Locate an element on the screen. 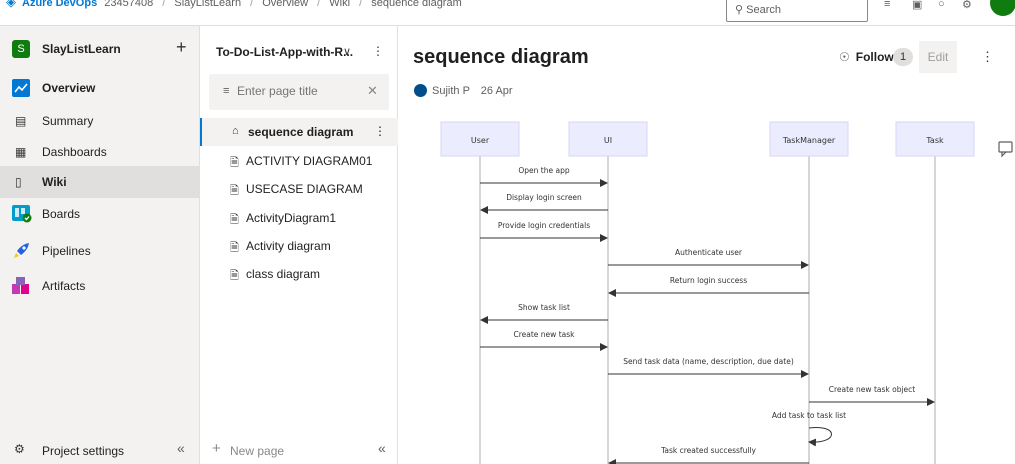 The height and width of the screenshot is (464, 1015). participant-label: TaskManager is located at coordinates (809, 140).